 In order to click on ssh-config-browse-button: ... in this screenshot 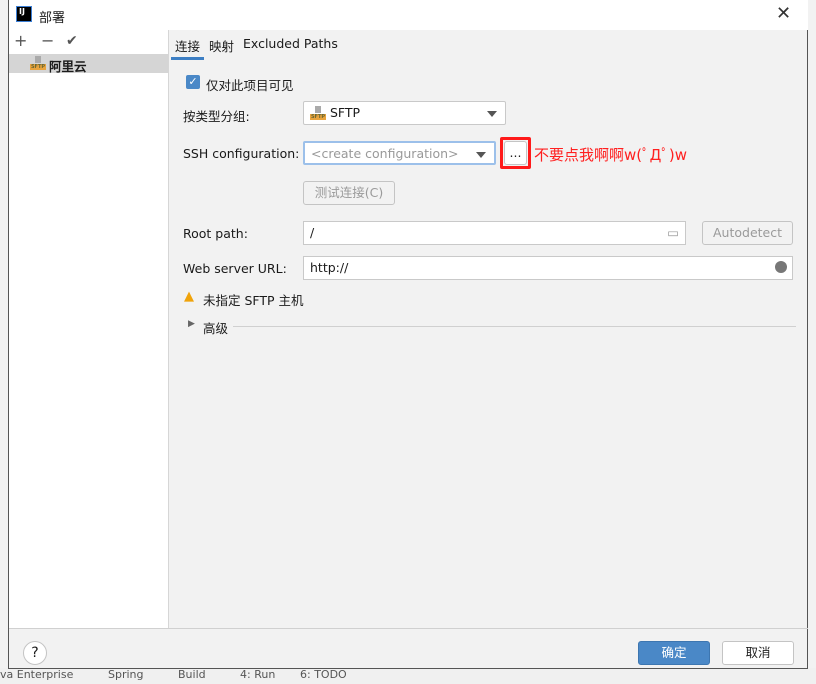, I will do `click(515, 153)`.